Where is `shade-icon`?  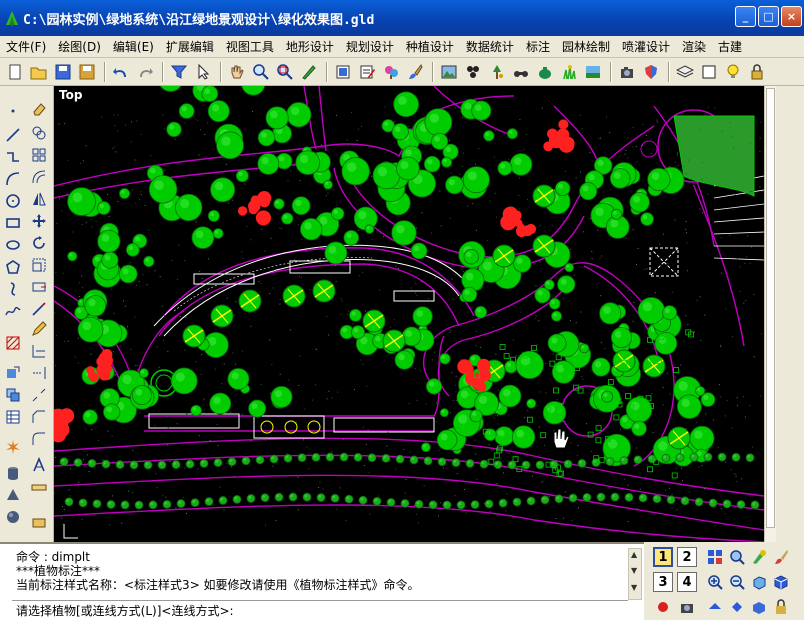 shade-icon is located at coordinates (759, 607).